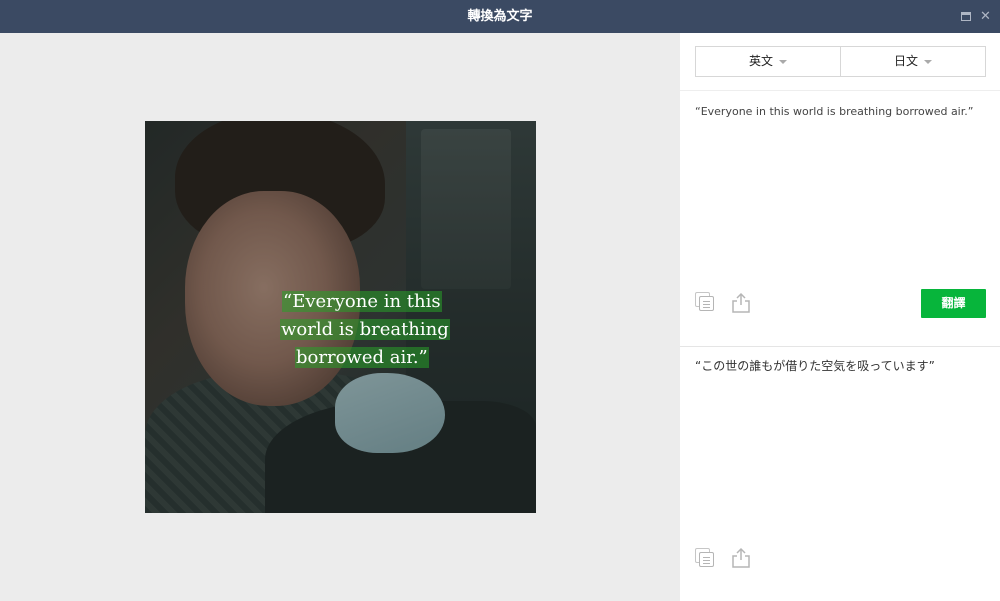  I want to click on source-language-dropdown: 英文, so click(768, 61).